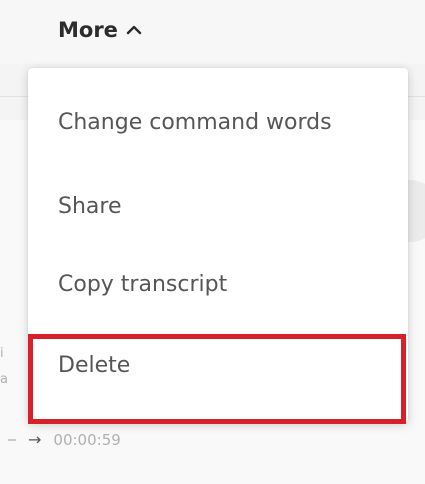 The width and height of the screenshot is (425, 484). What do you see at coordinates (12, 439) in the screenshot?
I see `dash-icon` at bounding box center [12, 439].